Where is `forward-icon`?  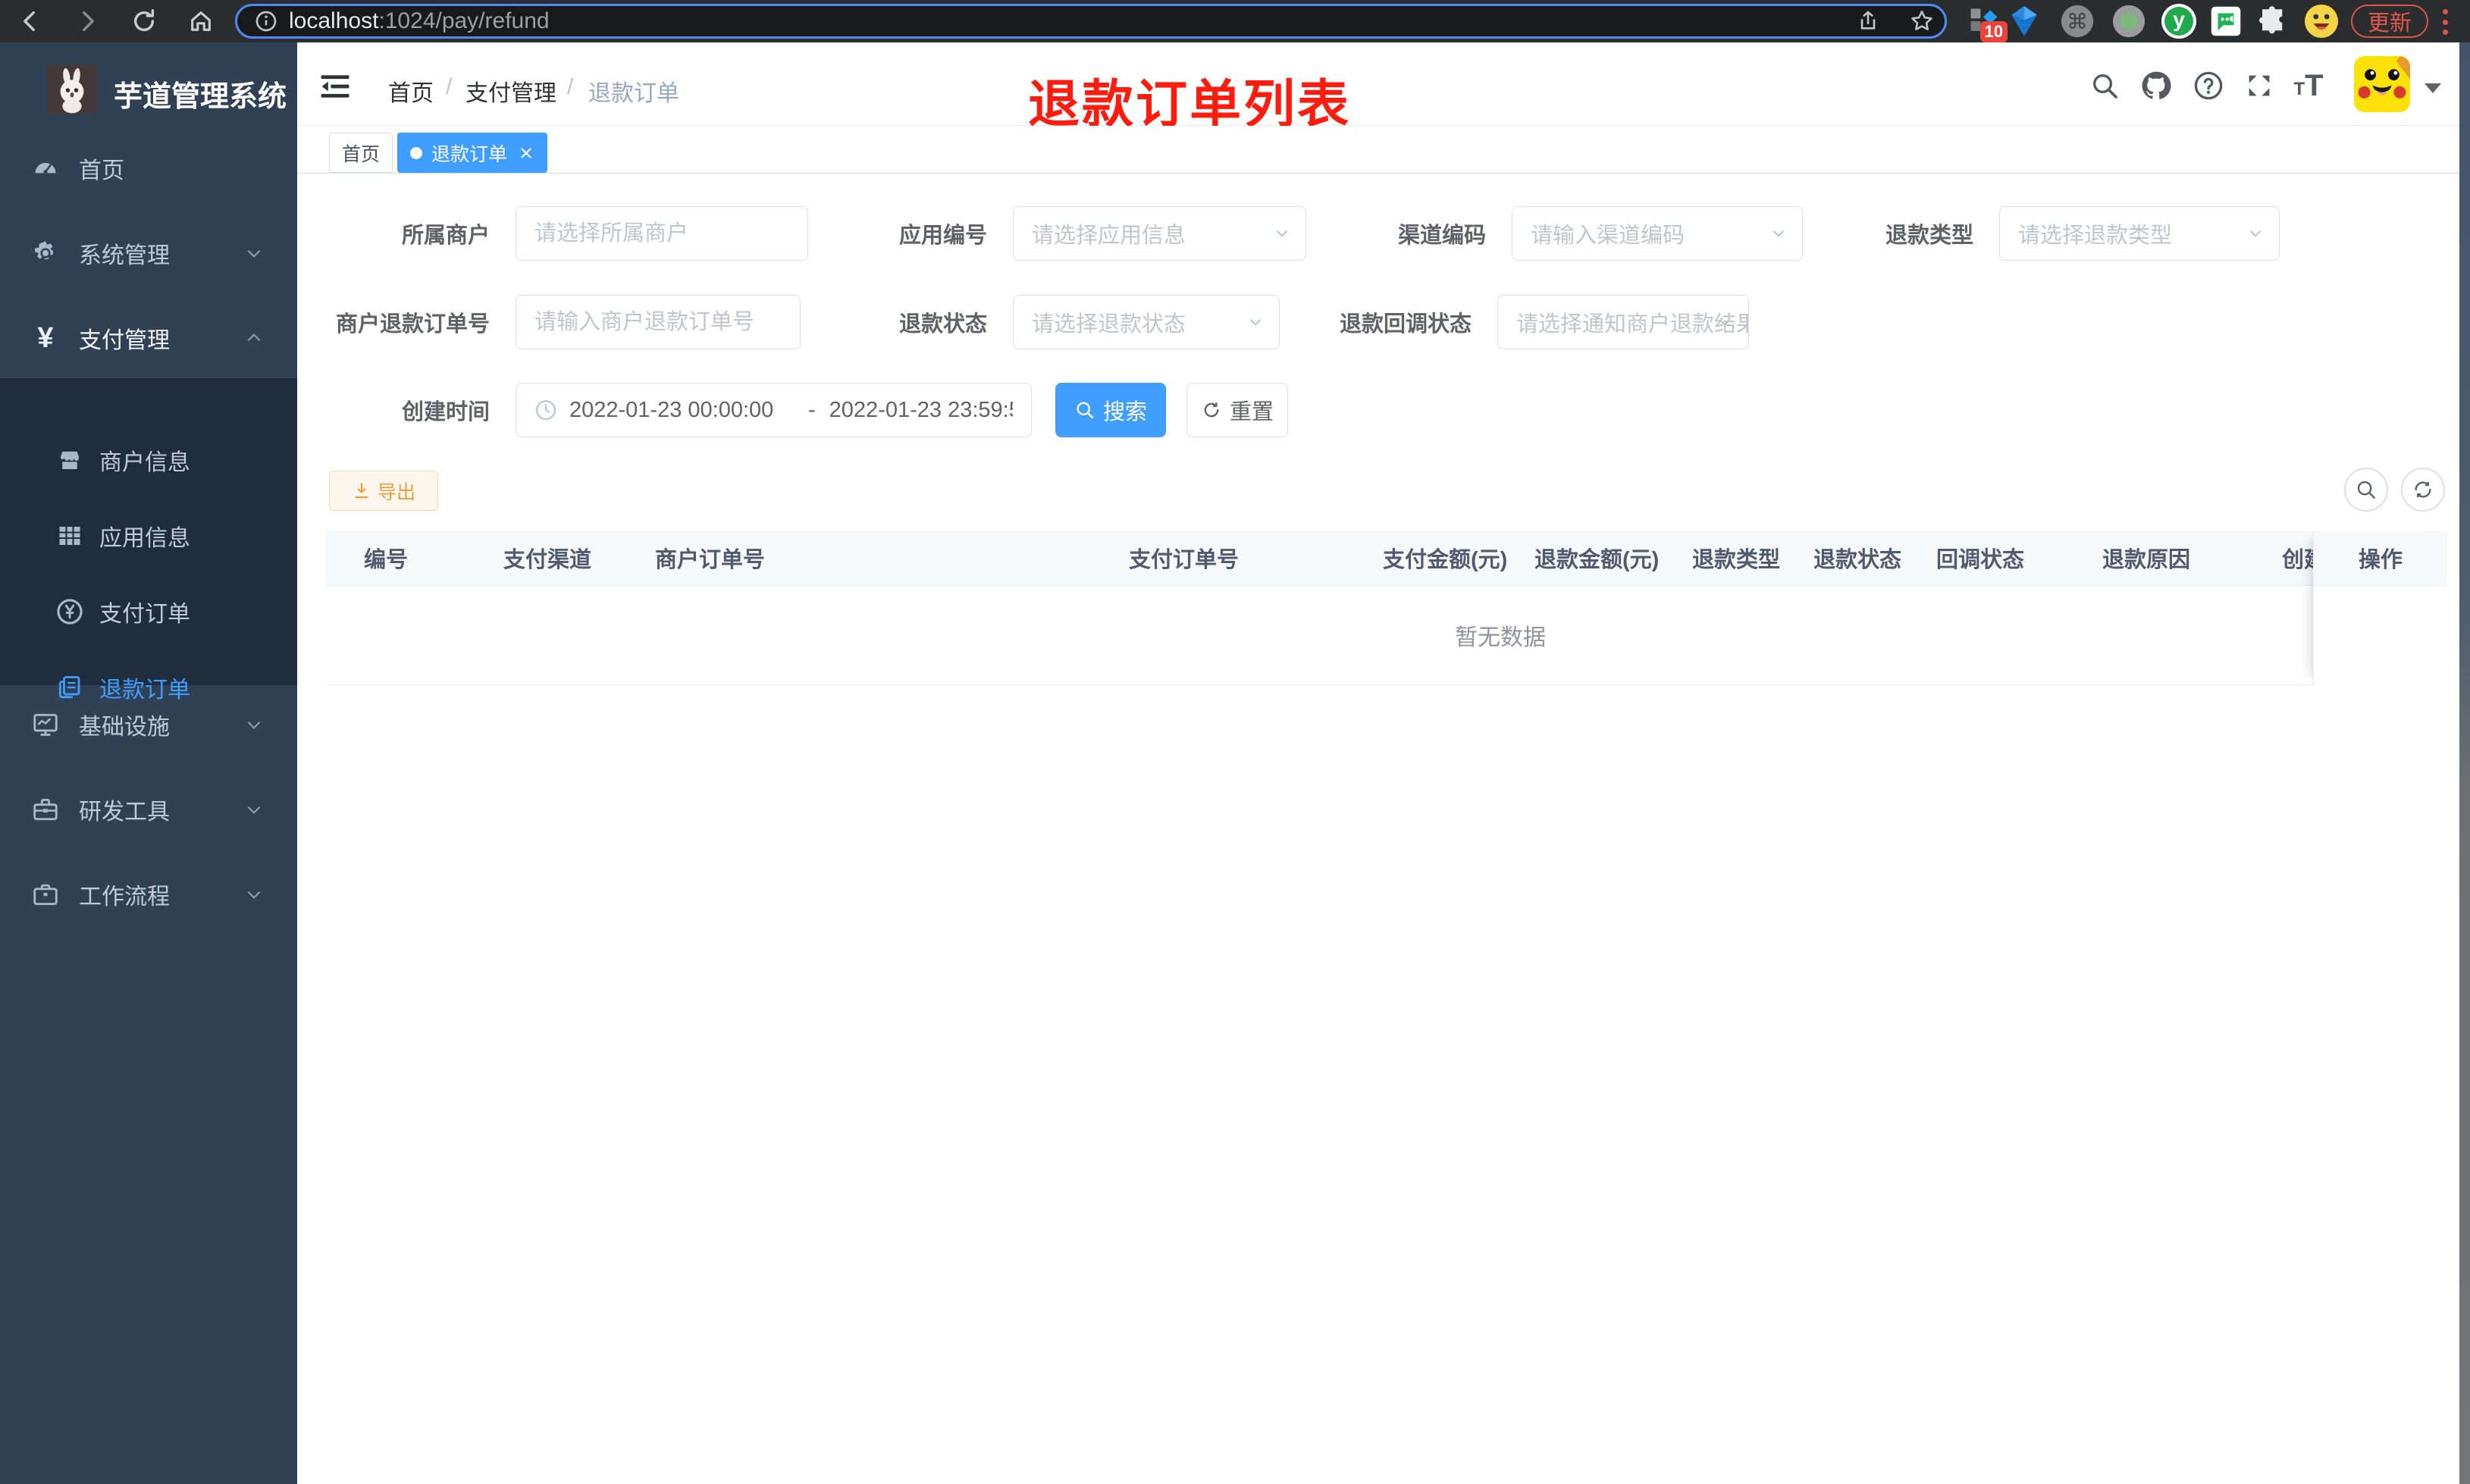 forward-icon is located at coordinates (87, 21).